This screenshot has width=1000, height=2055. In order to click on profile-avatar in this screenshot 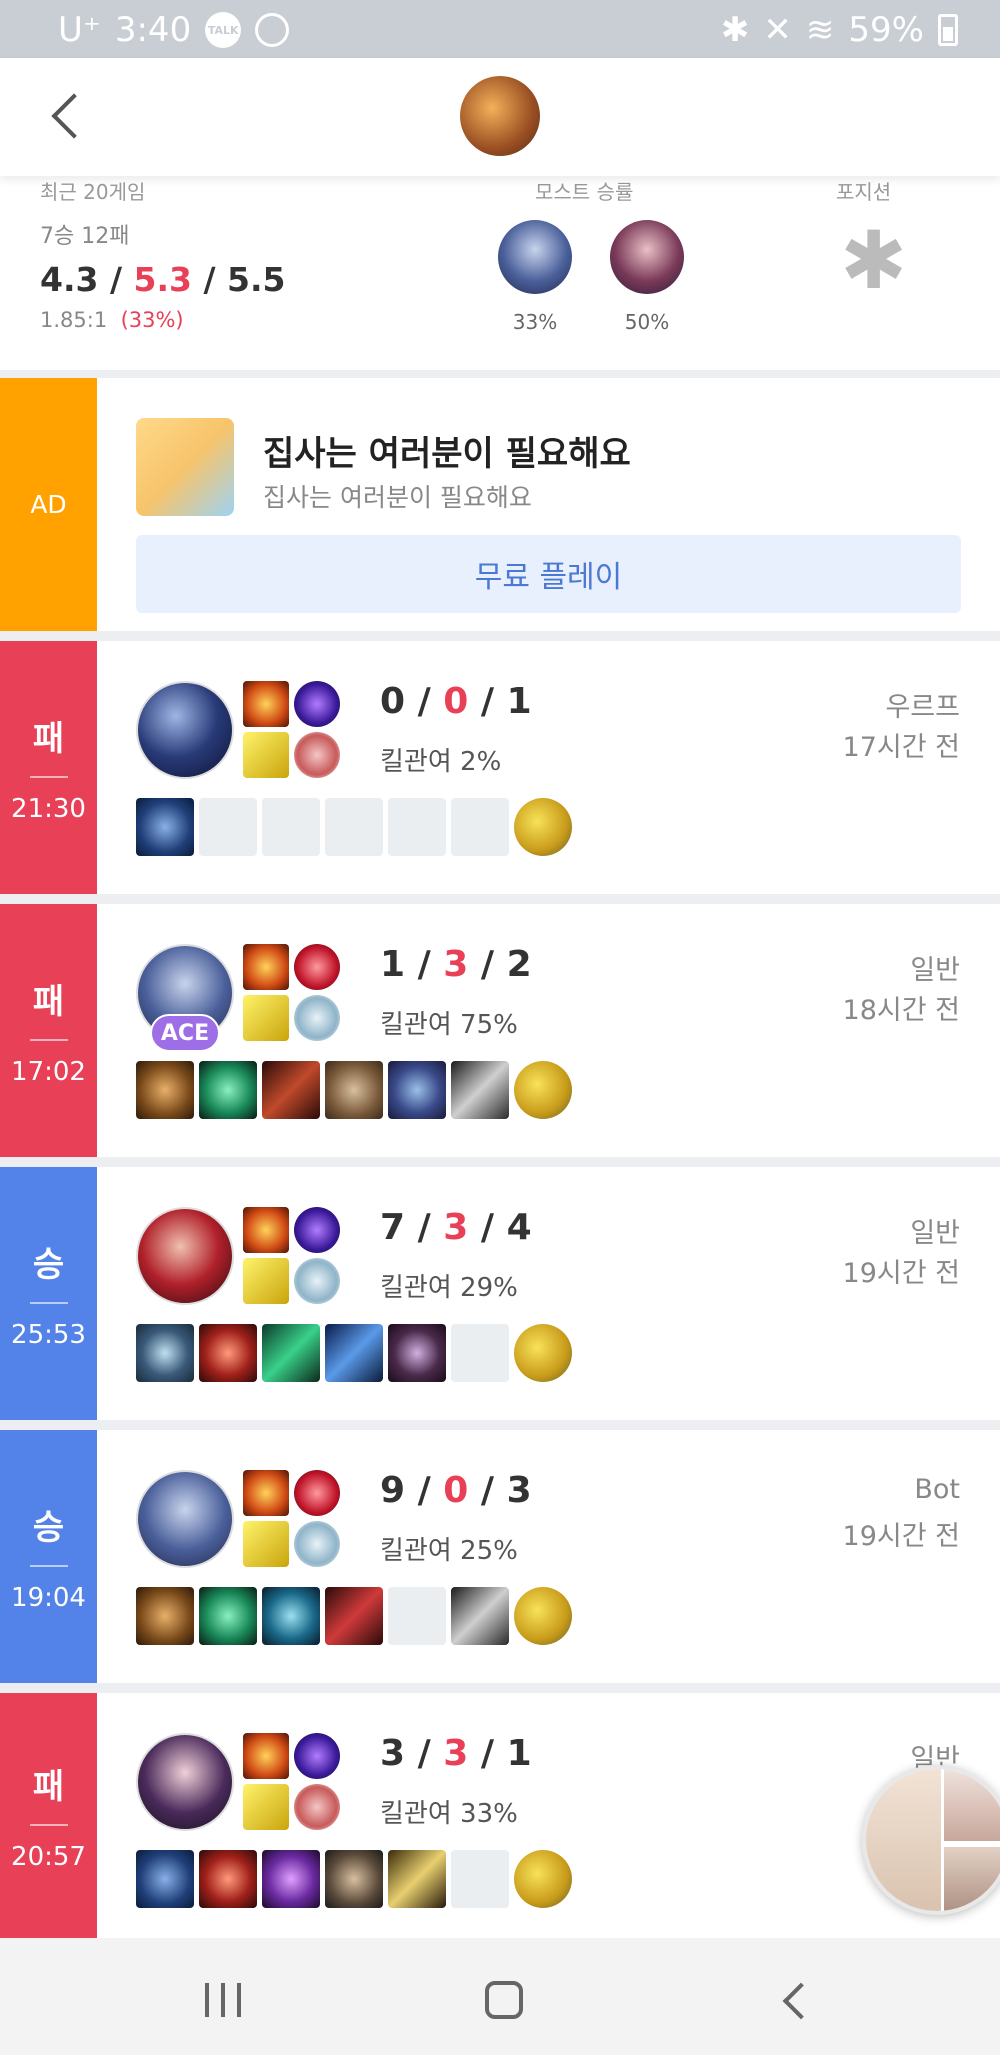, I will do `click(500, 116)`.